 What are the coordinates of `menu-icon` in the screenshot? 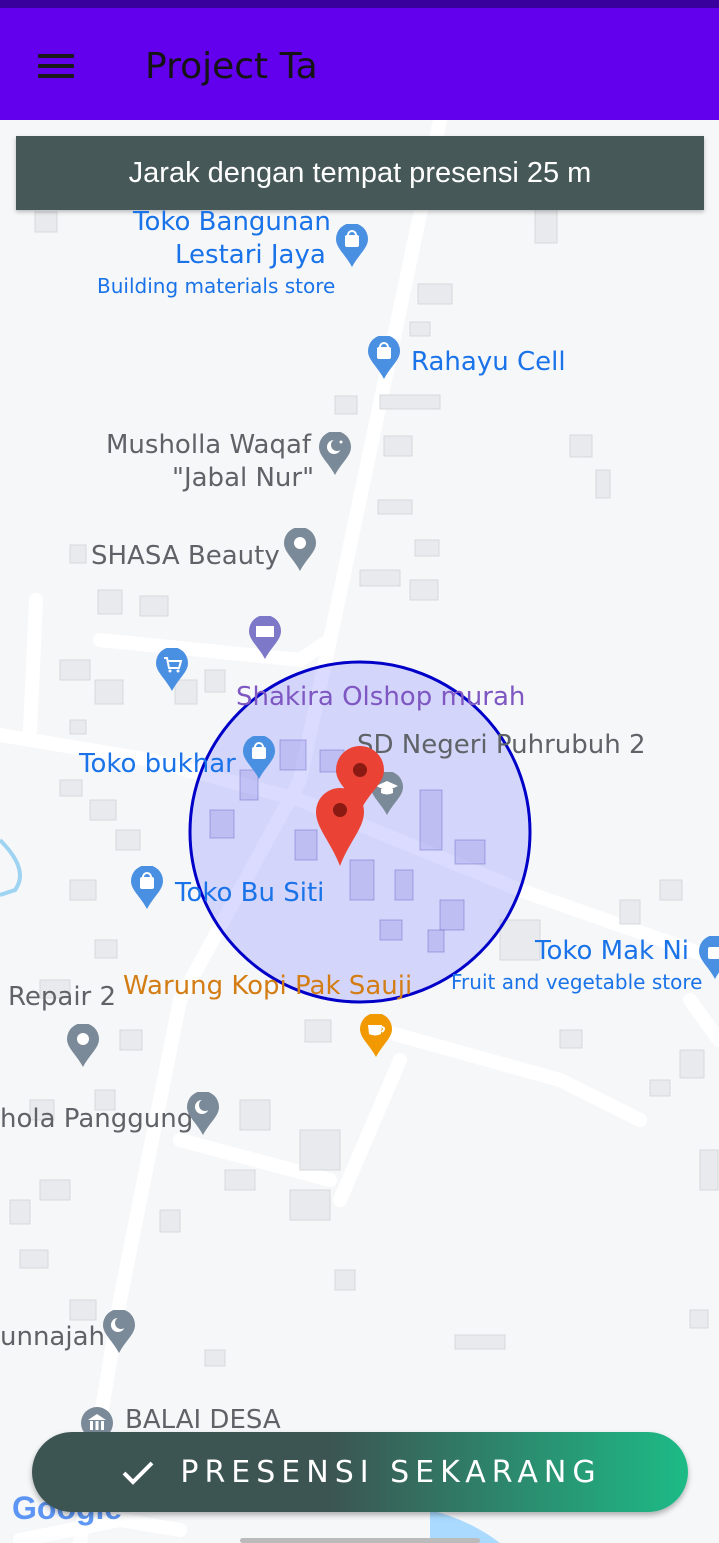 It's located at (56, 66).